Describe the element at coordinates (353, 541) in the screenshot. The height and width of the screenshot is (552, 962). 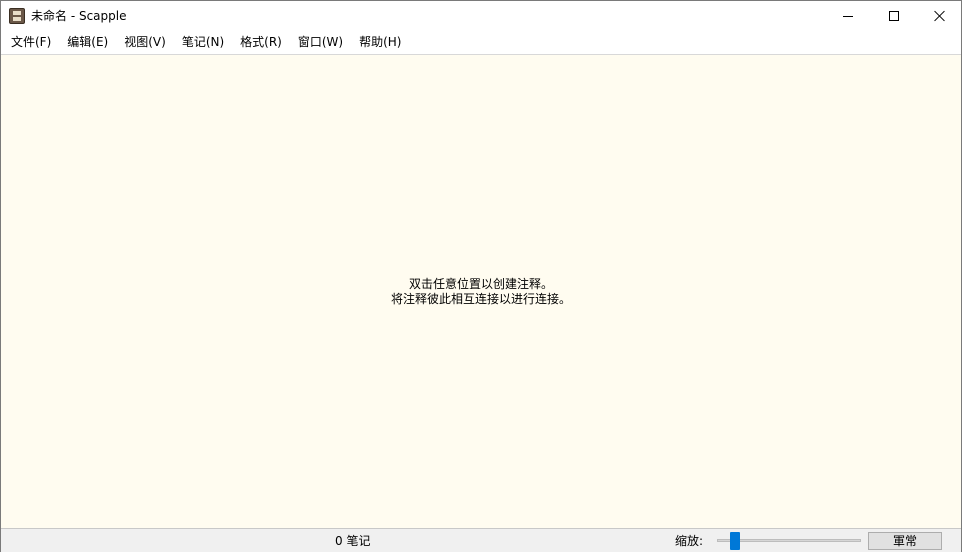
I see `note-count: 0 笔记` at that location.